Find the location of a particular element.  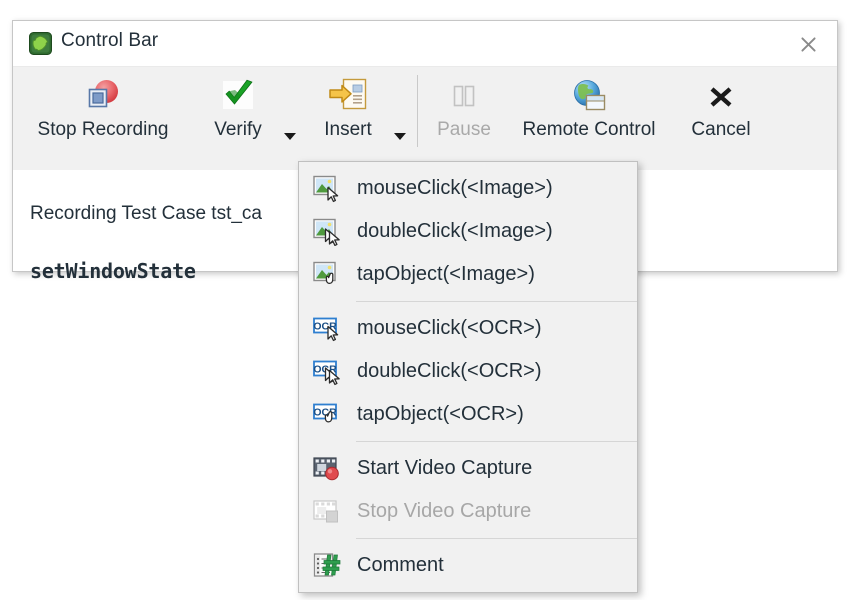

menu-label: Stop Video Capture is located at coordinates (444, 511).